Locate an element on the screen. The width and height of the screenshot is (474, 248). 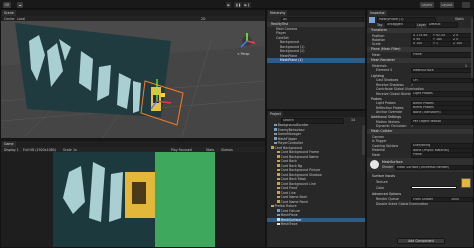
motion-vectors-dropdown: Per Object Motion is located at coordinates (442, 122).